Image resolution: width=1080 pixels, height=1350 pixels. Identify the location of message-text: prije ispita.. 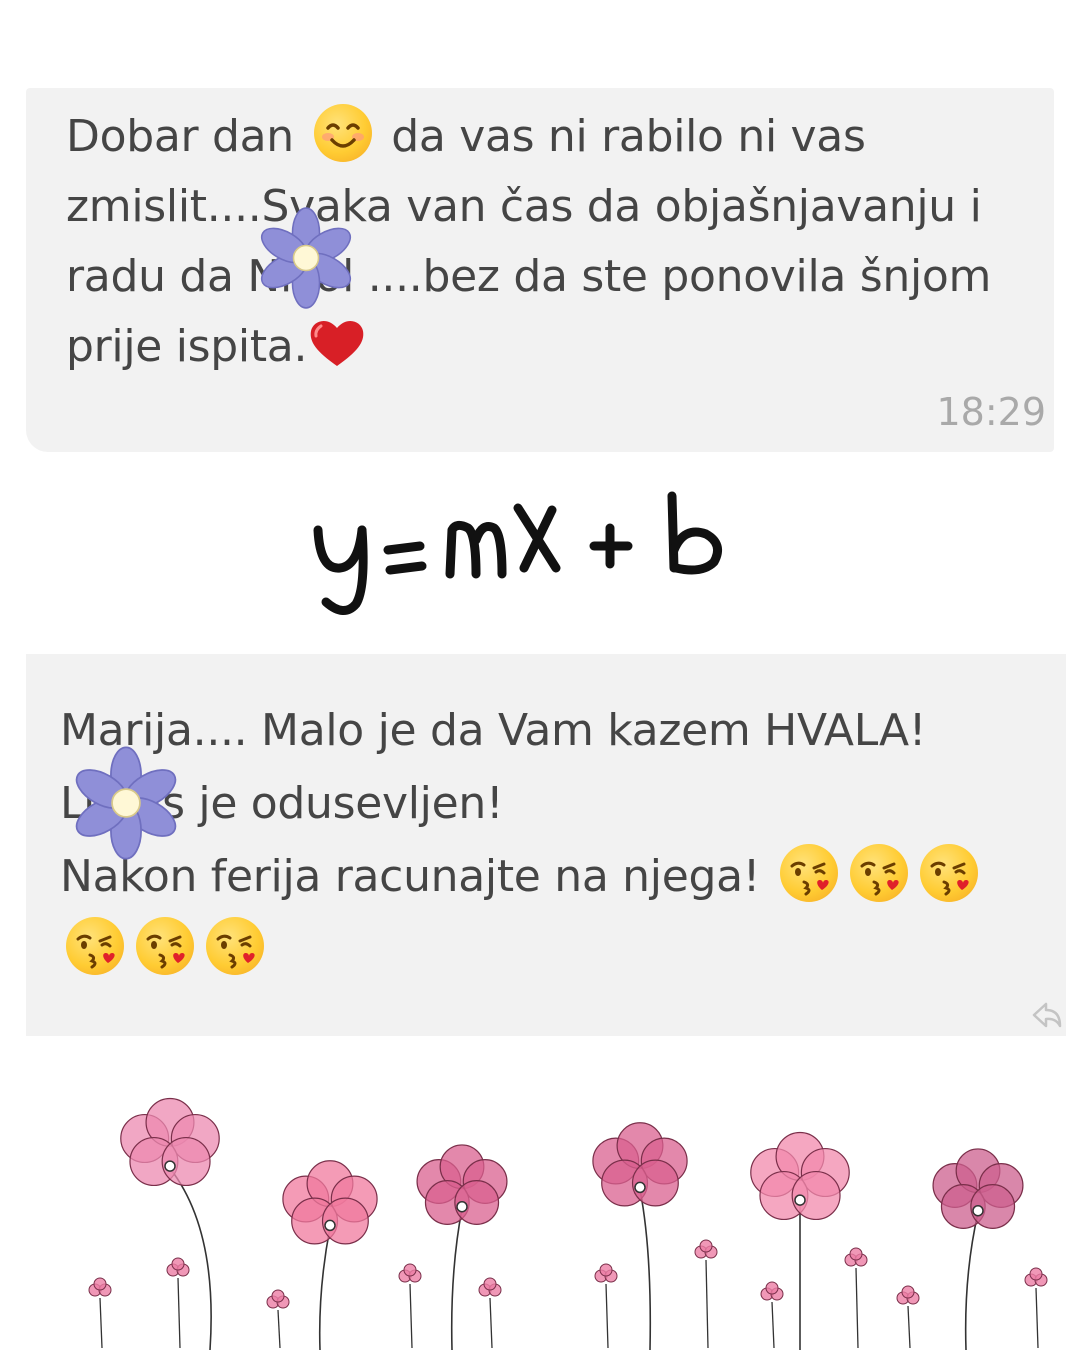
(187, 346).